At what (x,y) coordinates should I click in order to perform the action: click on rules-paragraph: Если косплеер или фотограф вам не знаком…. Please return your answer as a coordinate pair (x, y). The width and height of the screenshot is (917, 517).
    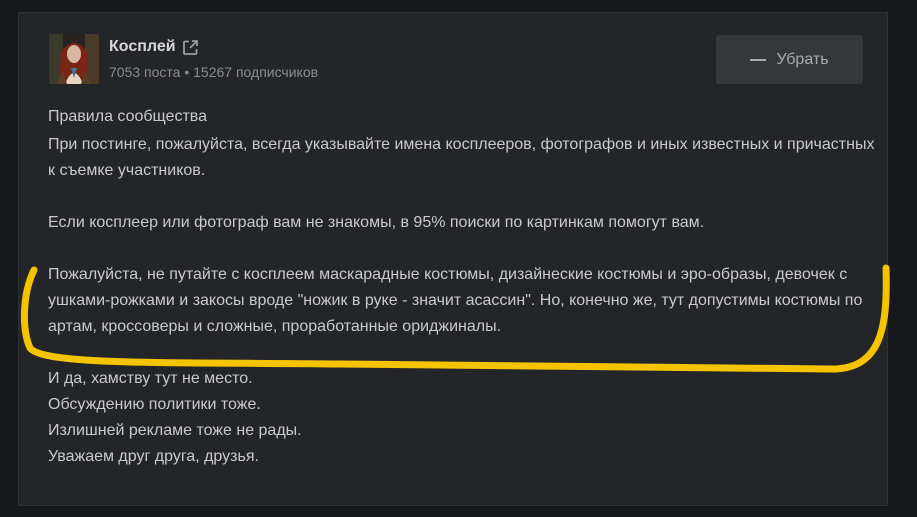
    Looking at the image, I should click on (376, 222).